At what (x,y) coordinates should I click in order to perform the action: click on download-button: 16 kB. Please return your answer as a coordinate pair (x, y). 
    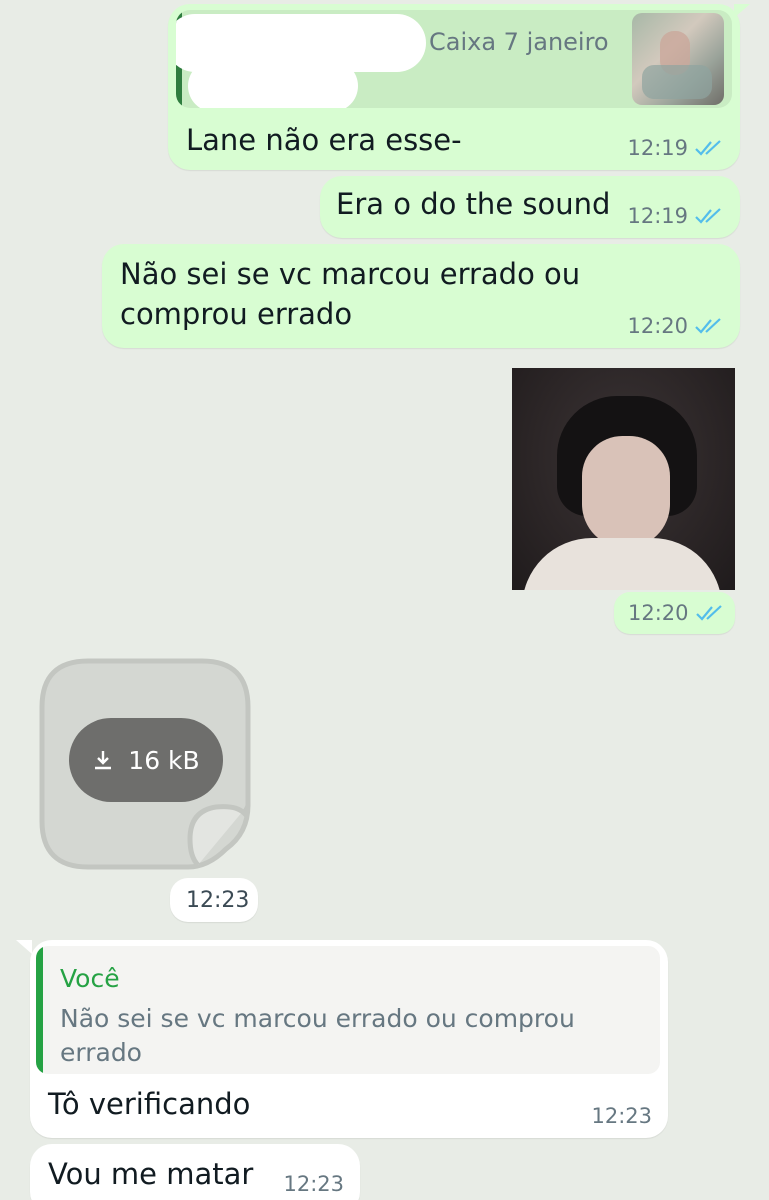
    Looking at the image, I should click on (146, 760).